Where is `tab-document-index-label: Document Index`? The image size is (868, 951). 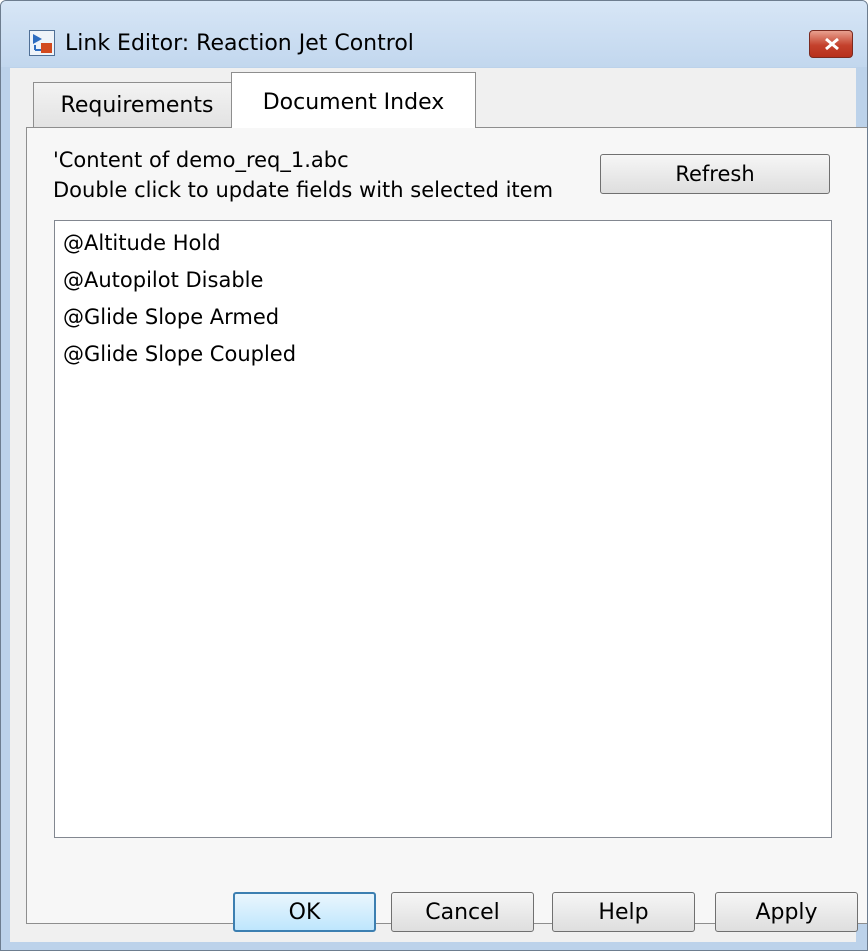
tab-document-index-label: Document Index is located at coordinates (353, 102).